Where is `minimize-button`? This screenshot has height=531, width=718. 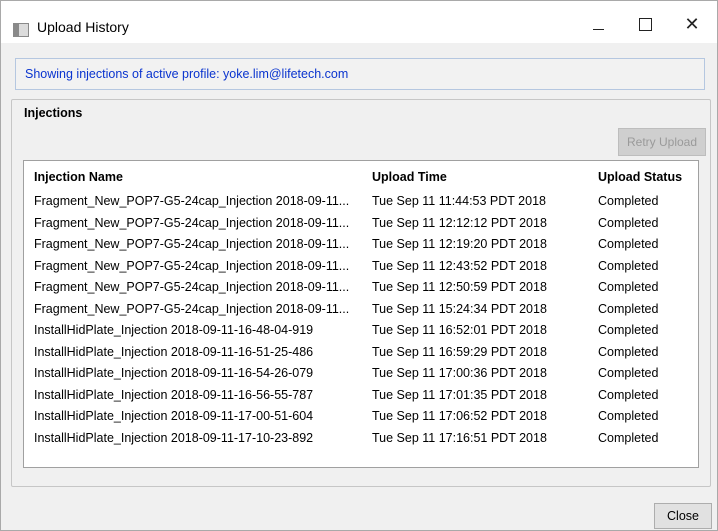
minimize-button is located at coordinates (598, 24).